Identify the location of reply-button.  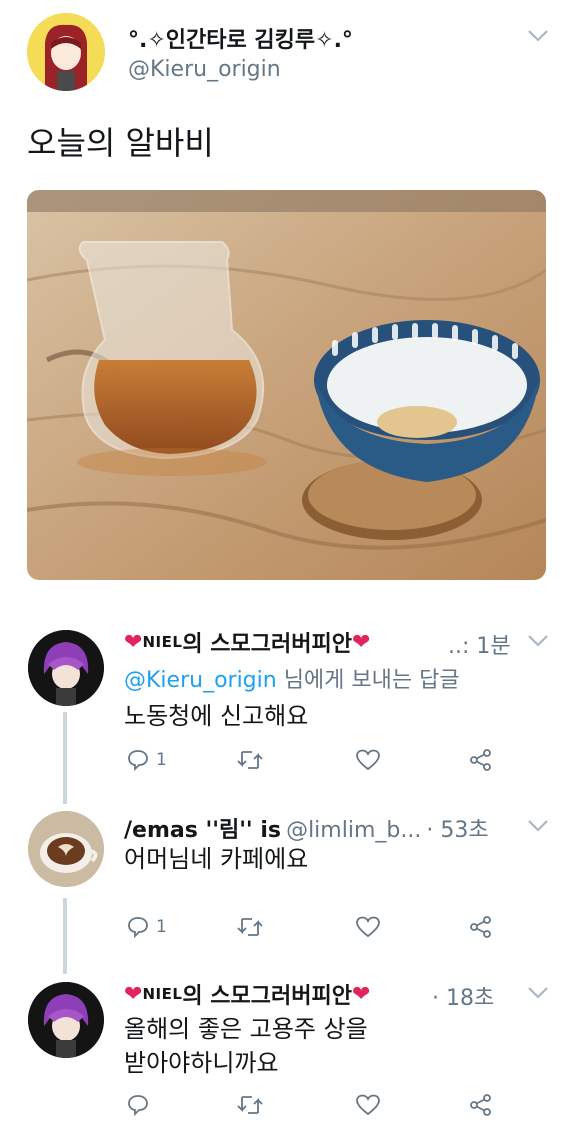
(138, 1105).